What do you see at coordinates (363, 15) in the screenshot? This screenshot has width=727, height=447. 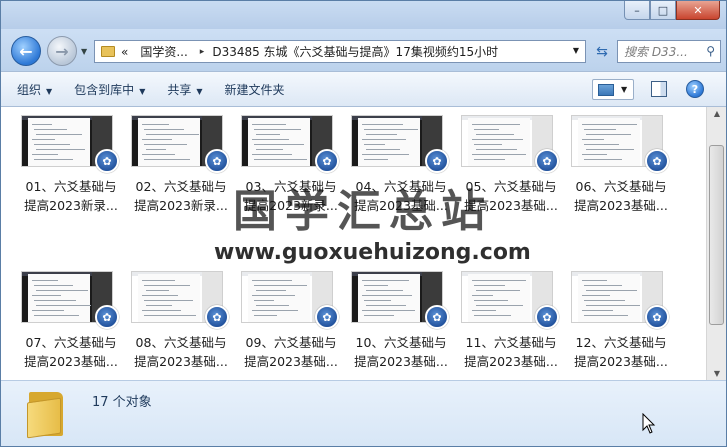 I see `title-bar: – □ ✕` at bounding box center [363, 15].